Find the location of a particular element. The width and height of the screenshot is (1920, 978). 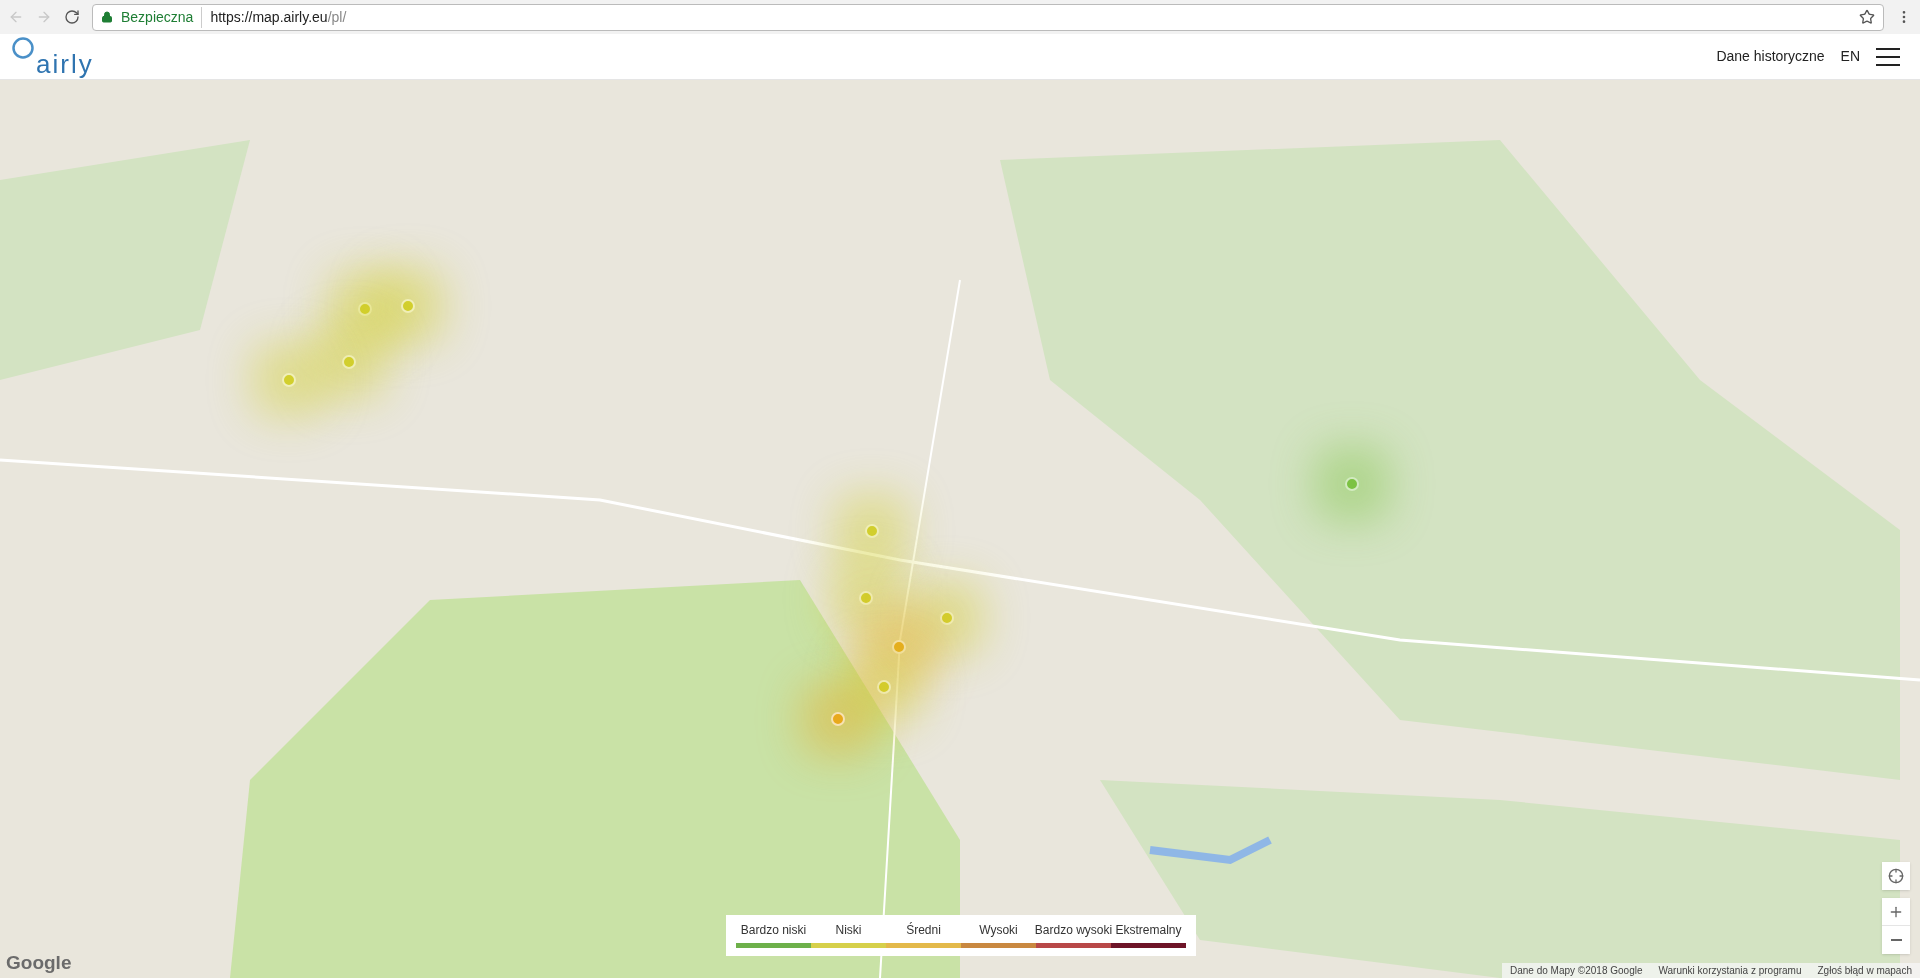

my-location-button is located at coordinates (1896, 876).